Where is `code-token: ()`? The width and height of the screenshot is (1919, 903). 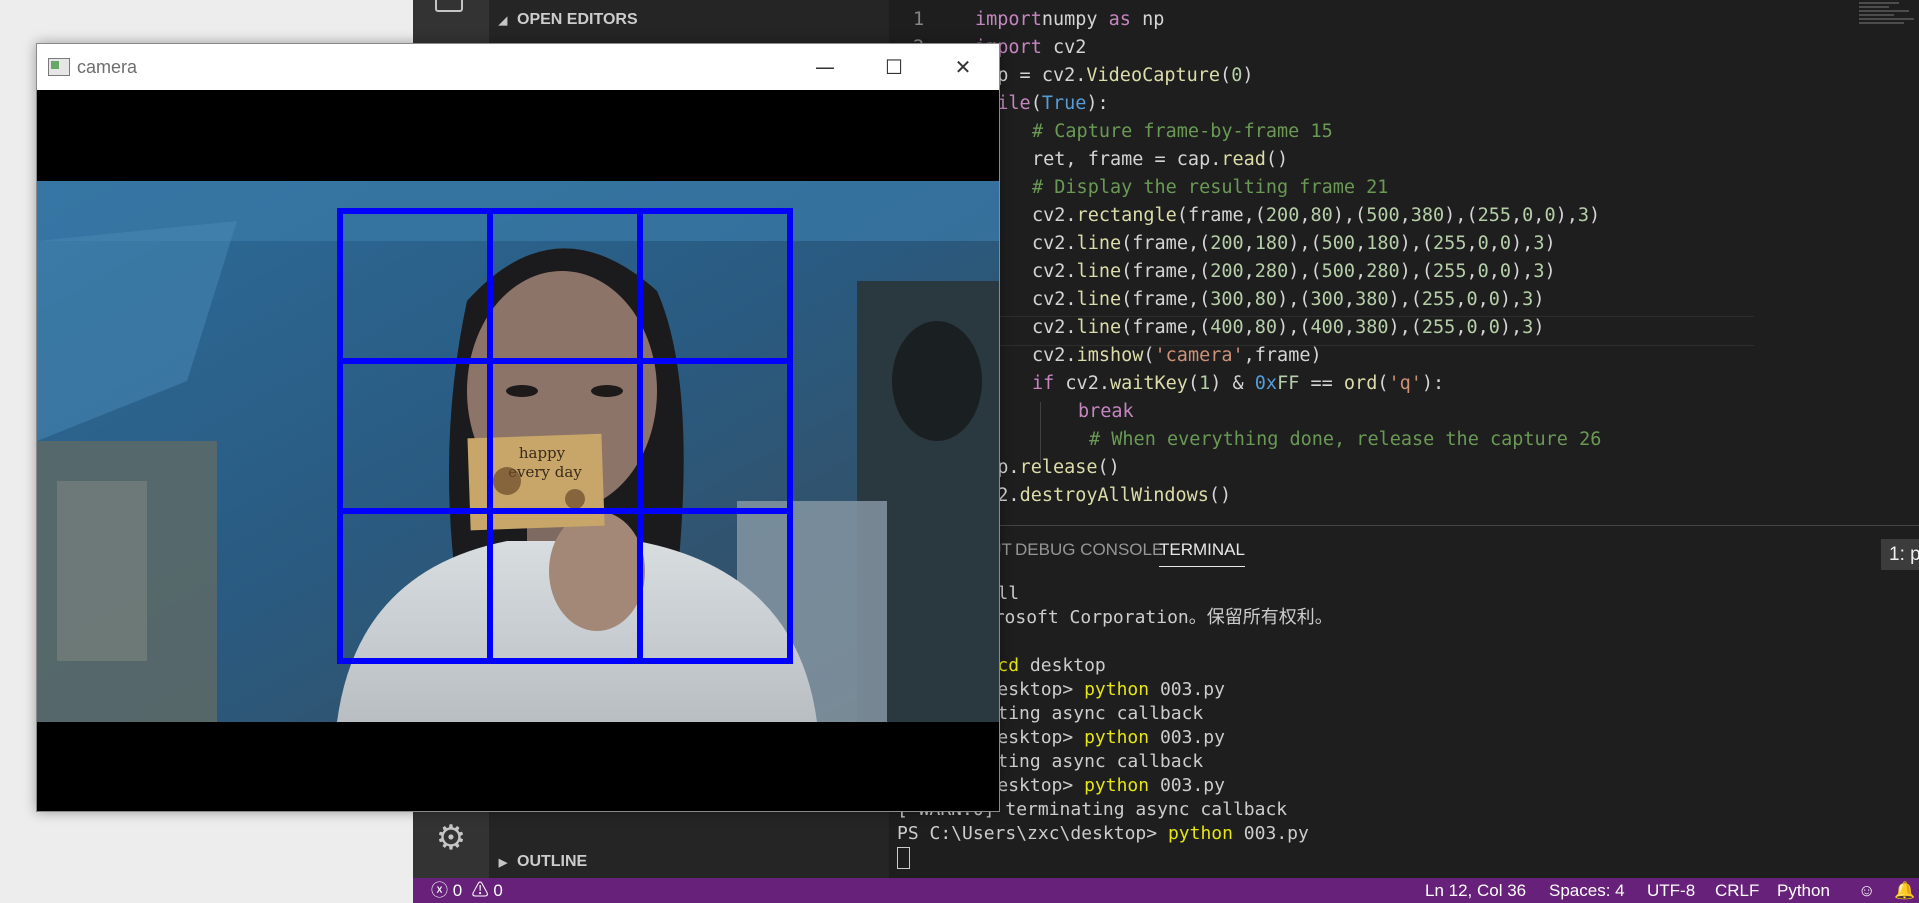
code-token: () is located at coordinates (1277, 159).